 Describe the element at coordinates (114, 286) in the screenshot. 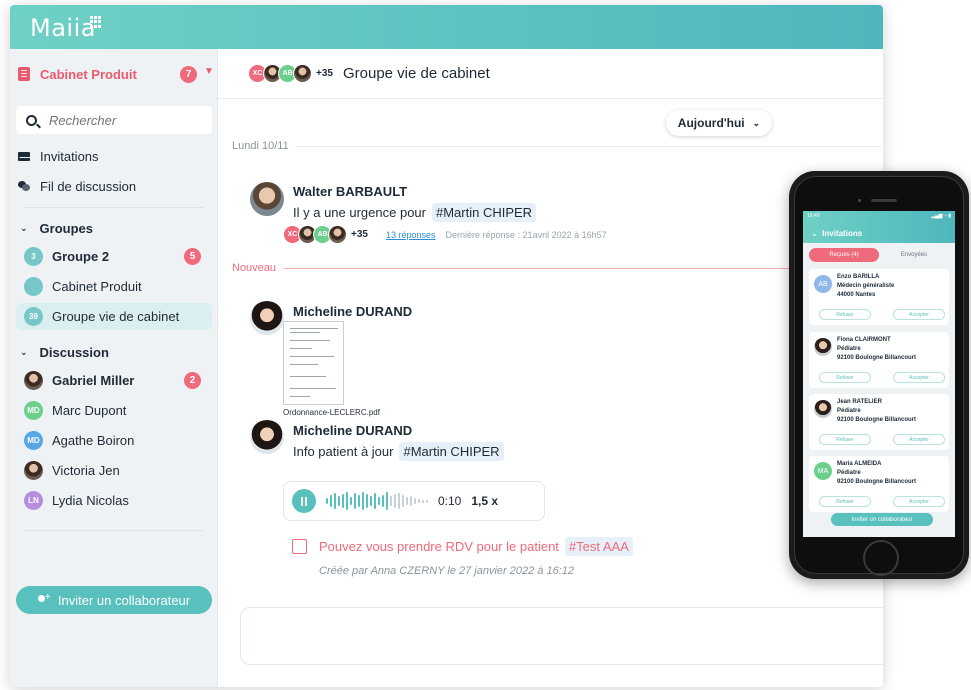

I see `group-item-cabinet-produit: Cabinet Produit` at that location.